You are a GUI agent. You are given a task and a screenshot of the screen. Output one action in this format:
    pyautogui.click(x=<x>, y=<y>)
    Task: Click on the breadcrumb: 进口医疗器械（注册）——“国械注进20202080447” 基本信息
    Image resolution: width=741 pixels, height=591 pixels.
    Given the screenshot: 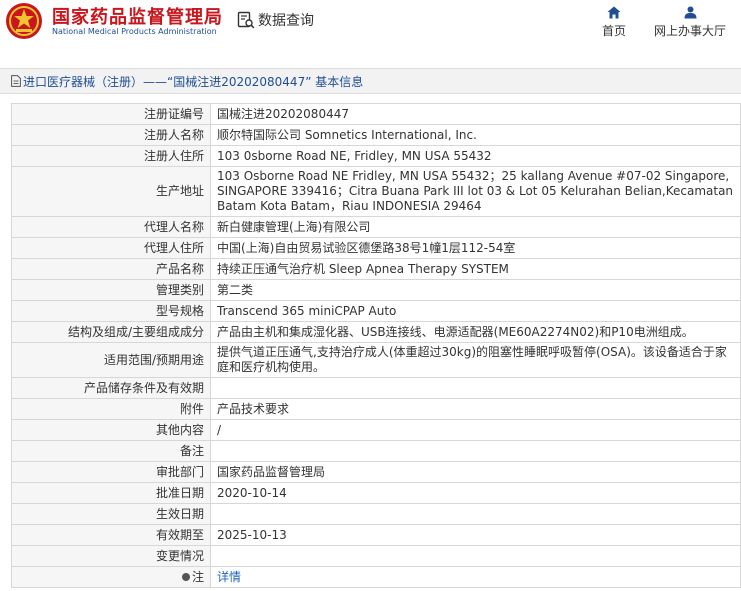 What is the action you would take?
    pyautogui.click(x=370, y=81)
    